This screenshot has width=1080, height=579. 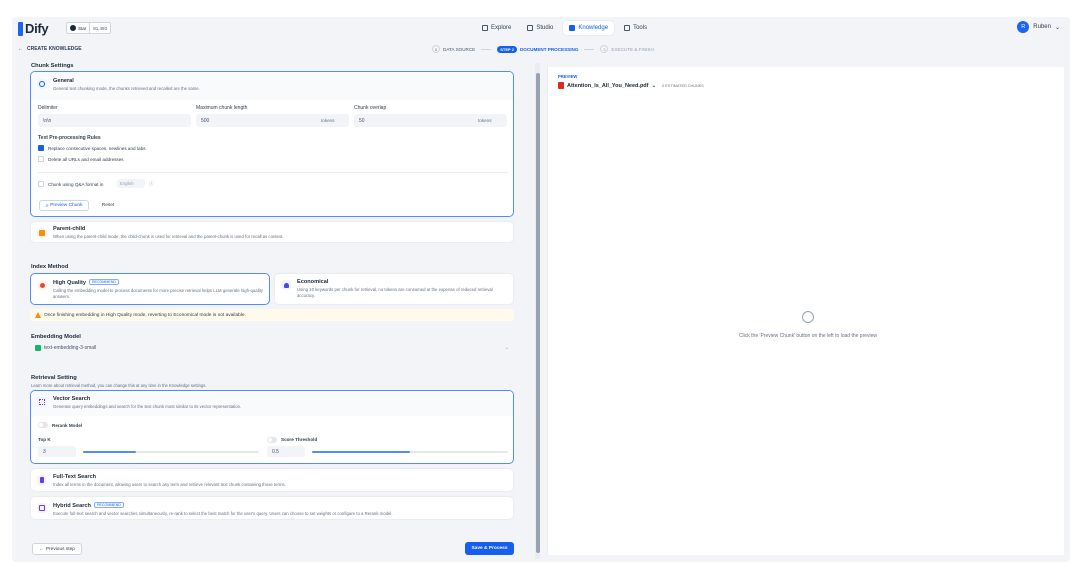 What do you see at coordinates (299, 439) in the screenshot?
I see `score-threshold-label: Score Threshold` at bounding box center [299, 439].